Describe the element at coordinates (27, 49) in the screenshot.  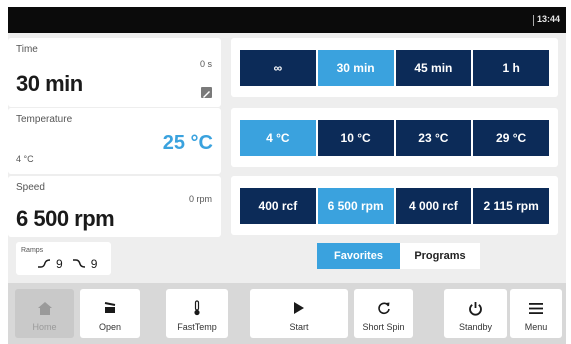
I see `time-label: Time` at that location.